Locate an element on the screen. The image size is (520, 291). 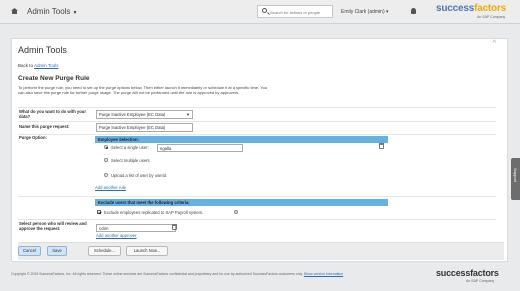
request-name-input is located at coordinates (144, 127).